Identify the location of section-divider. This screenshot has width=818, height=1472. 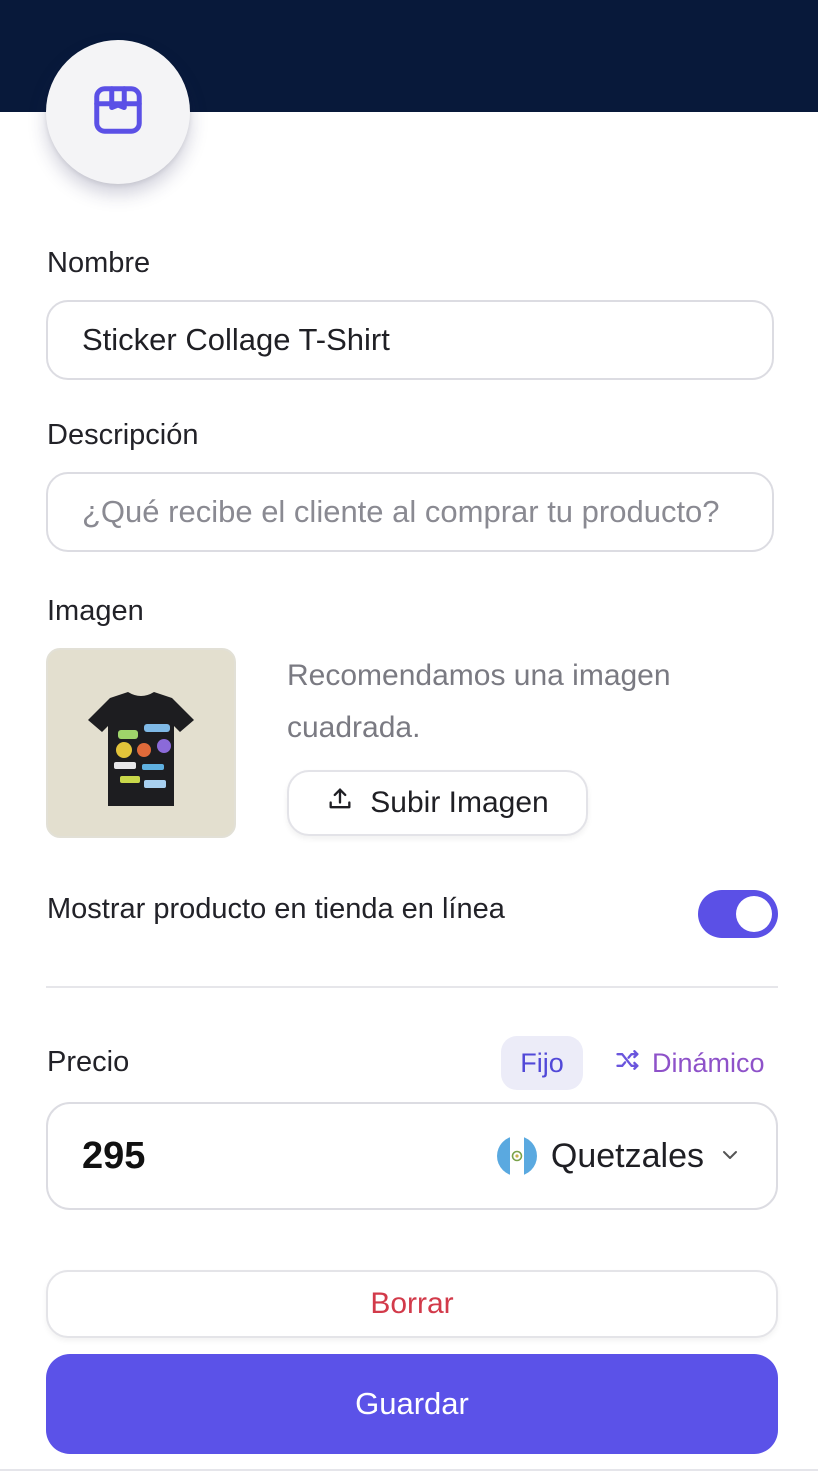
(412, 987).